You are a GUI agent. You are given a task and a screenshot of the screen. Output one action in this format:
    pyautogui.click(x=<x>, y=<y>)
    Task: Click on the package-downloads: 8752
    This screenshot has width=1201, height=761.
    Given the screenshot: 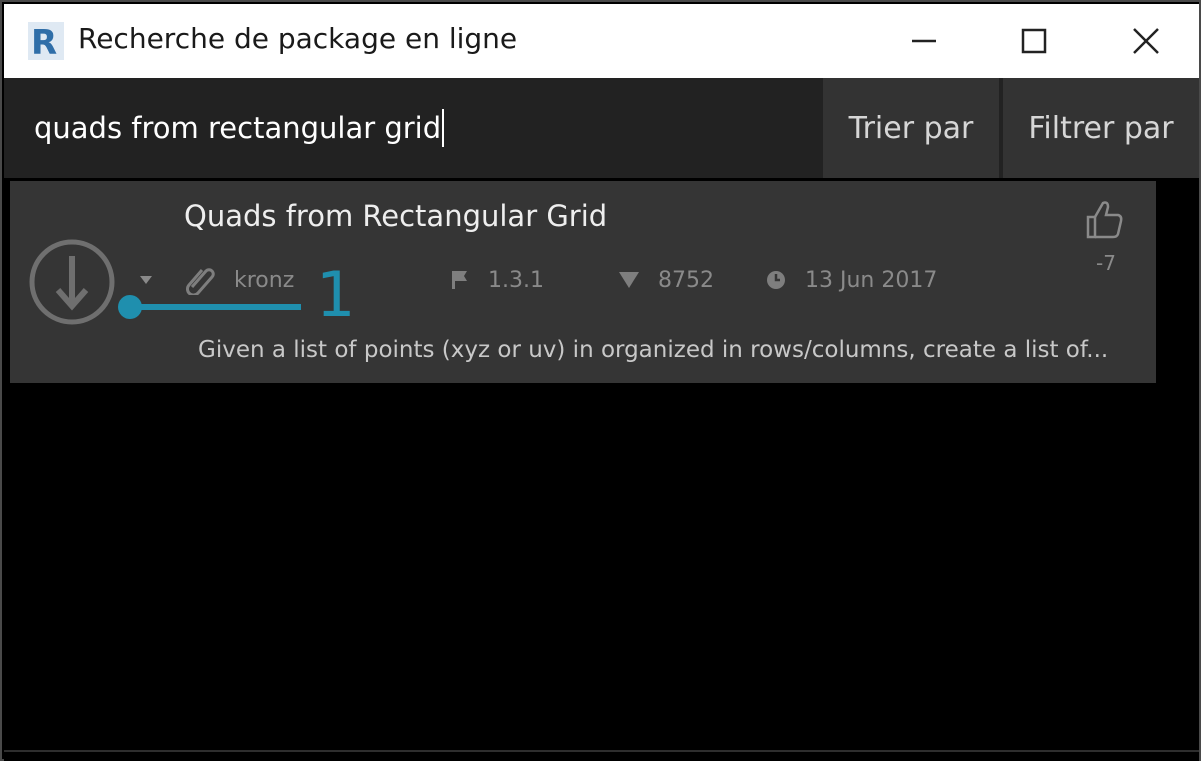 What is the action you would take?
    pyautogui.click(x=666, y=280)
    